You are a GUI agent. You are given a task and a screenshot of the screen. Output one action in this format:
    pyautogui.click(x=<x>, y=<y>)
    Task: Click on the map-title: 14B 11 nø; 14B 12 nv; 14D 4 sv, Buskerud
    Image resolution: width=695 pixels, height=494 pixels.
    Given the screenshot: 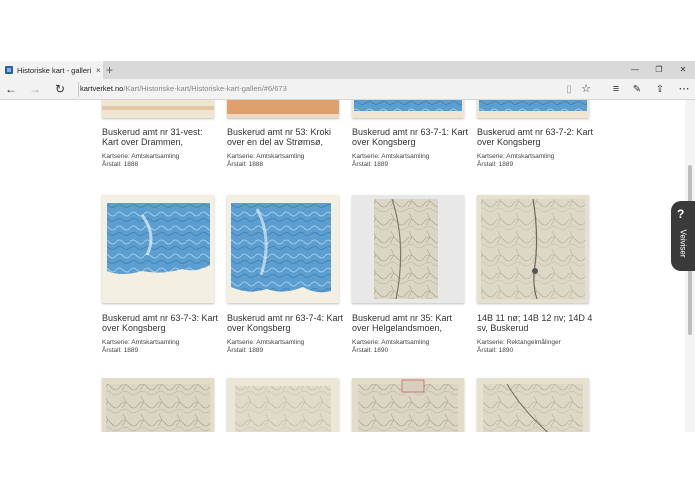 What is the action you would take?
    pyautogui.click(x=536, y=323)
    